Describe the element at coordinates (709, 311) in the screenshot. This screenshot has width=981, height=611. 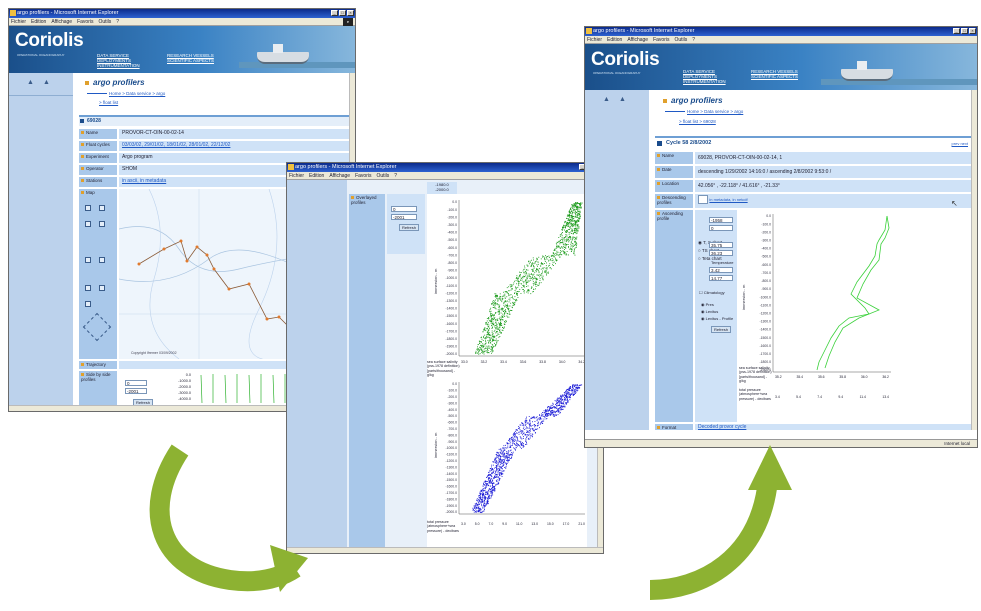
I see `radio-levitus: ◉ Levitus` at that location.